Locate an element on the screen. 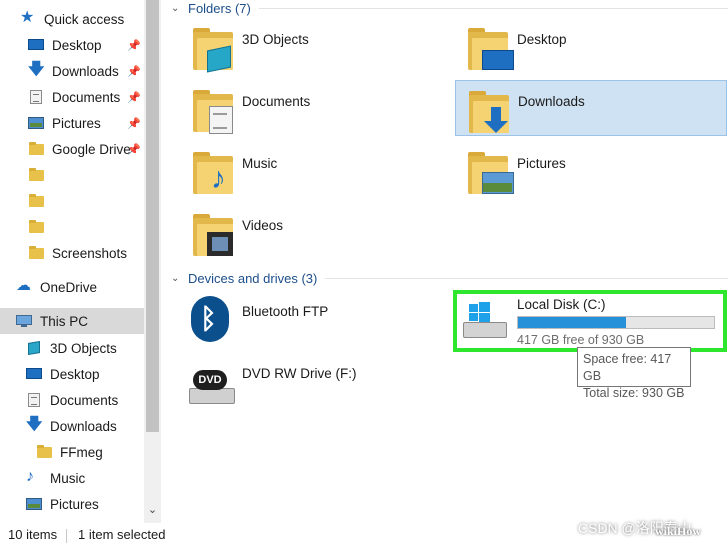 The width and height of the screenshot is (728, 547). 3d-objects-folder-icon is located at coordinates (216, 49).